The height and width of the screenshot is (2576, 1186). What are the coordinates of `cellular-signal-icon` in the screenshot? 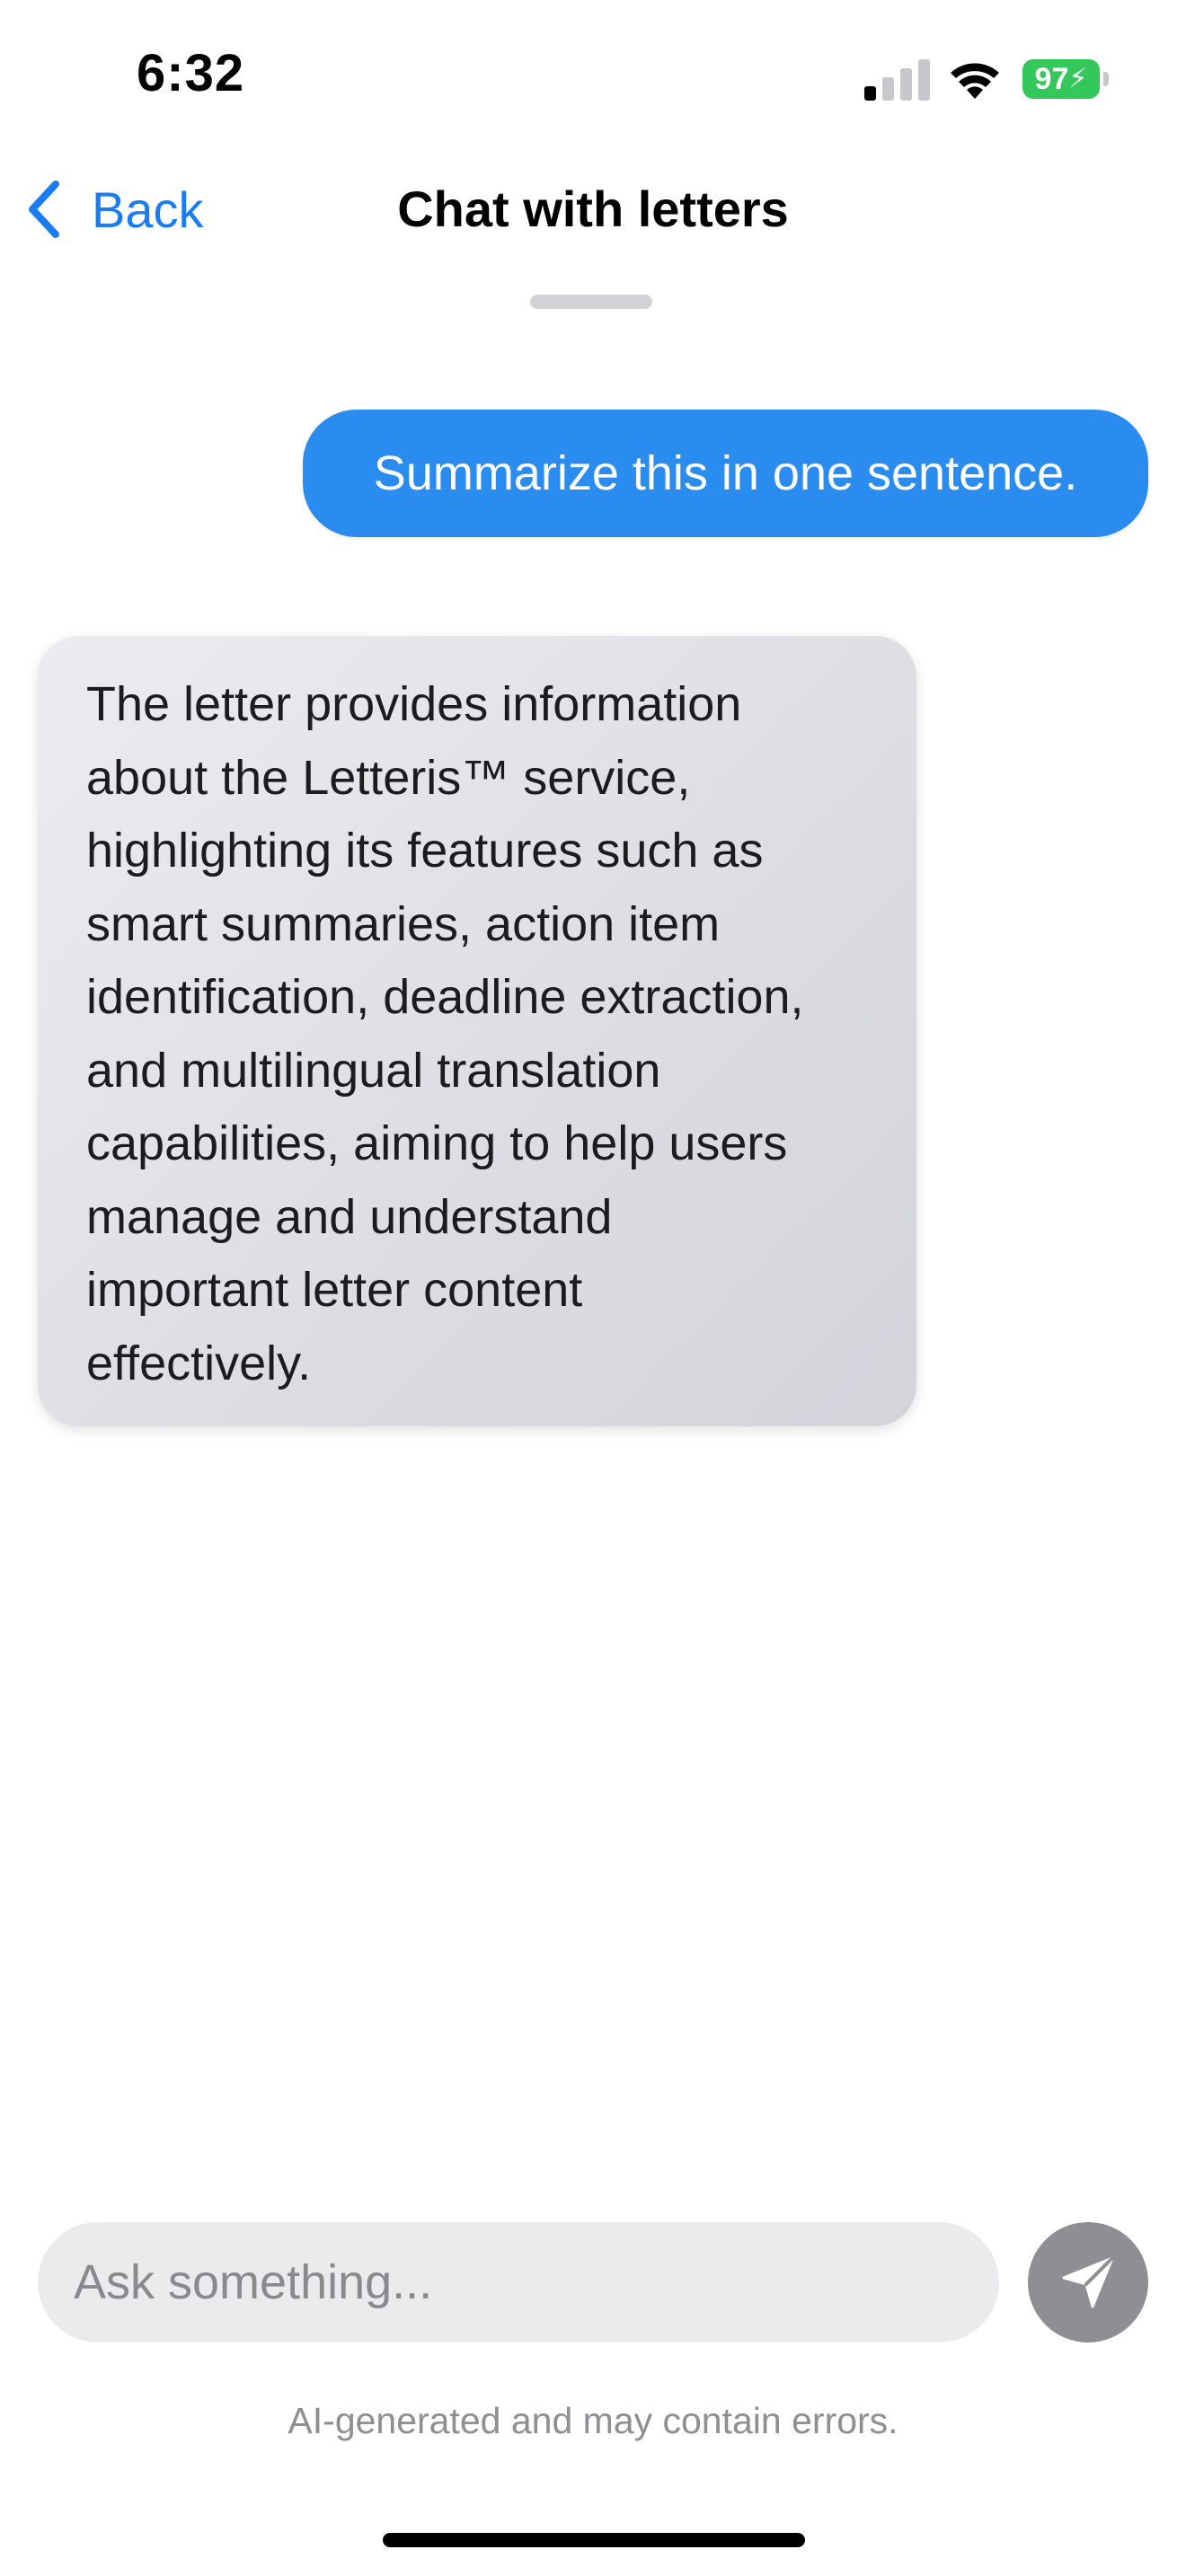 It's located at (897, 80).